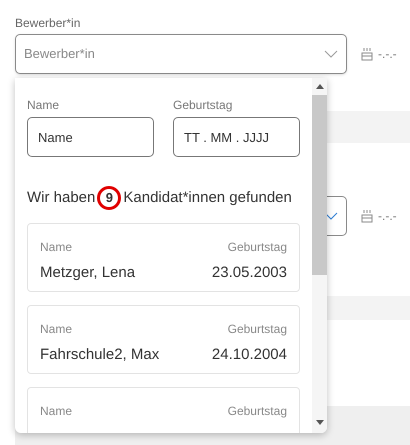 The image size is (410, 445). Describe the element at coordinates (61, 198) in the screenshot. I see `result-text: Wir haben` at that location.